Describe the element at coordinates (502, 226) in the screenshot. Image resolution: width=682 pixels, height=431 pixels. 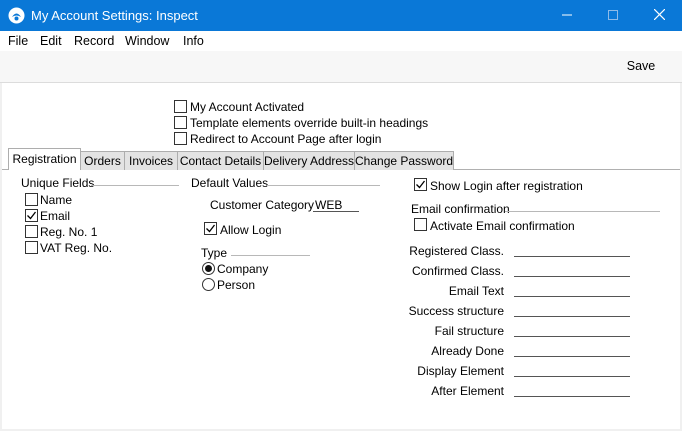
I see `activate-email-label: Activate Email confirmation` at that location.